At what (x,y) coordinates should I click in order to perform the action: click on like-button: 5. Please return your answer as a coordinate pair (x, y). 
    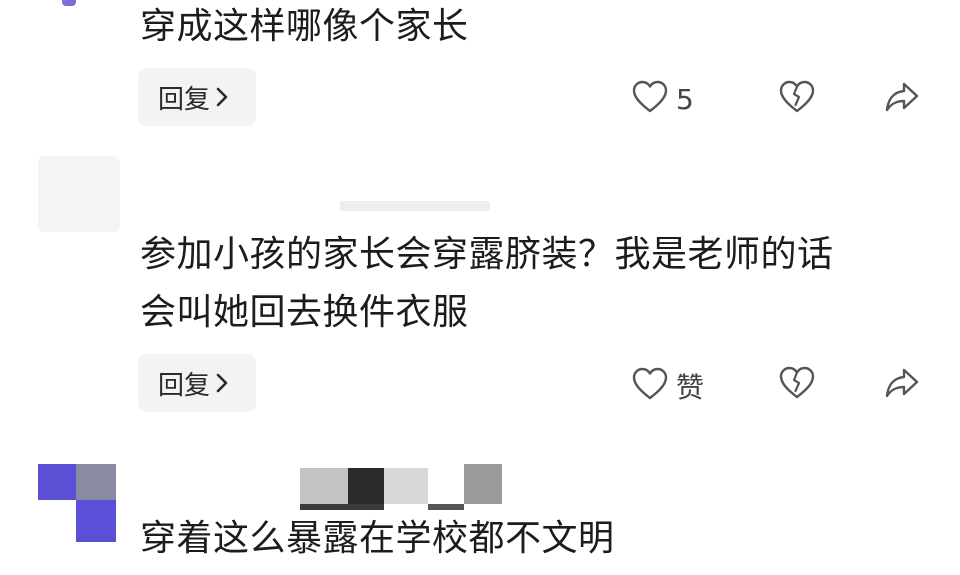
    Looking at the image, I should click on (663, 99).